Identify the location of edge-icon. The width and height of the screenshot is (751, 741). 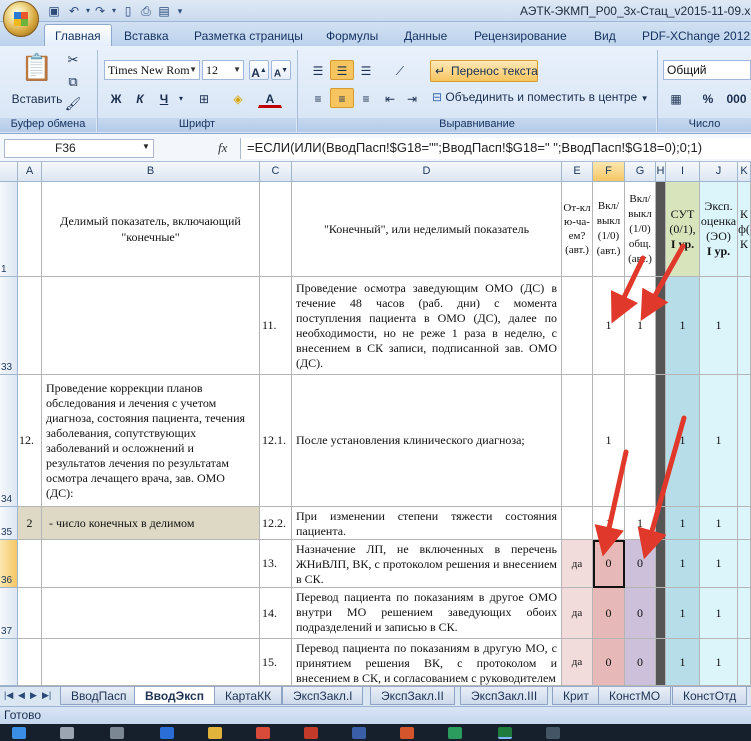
(167, 733).